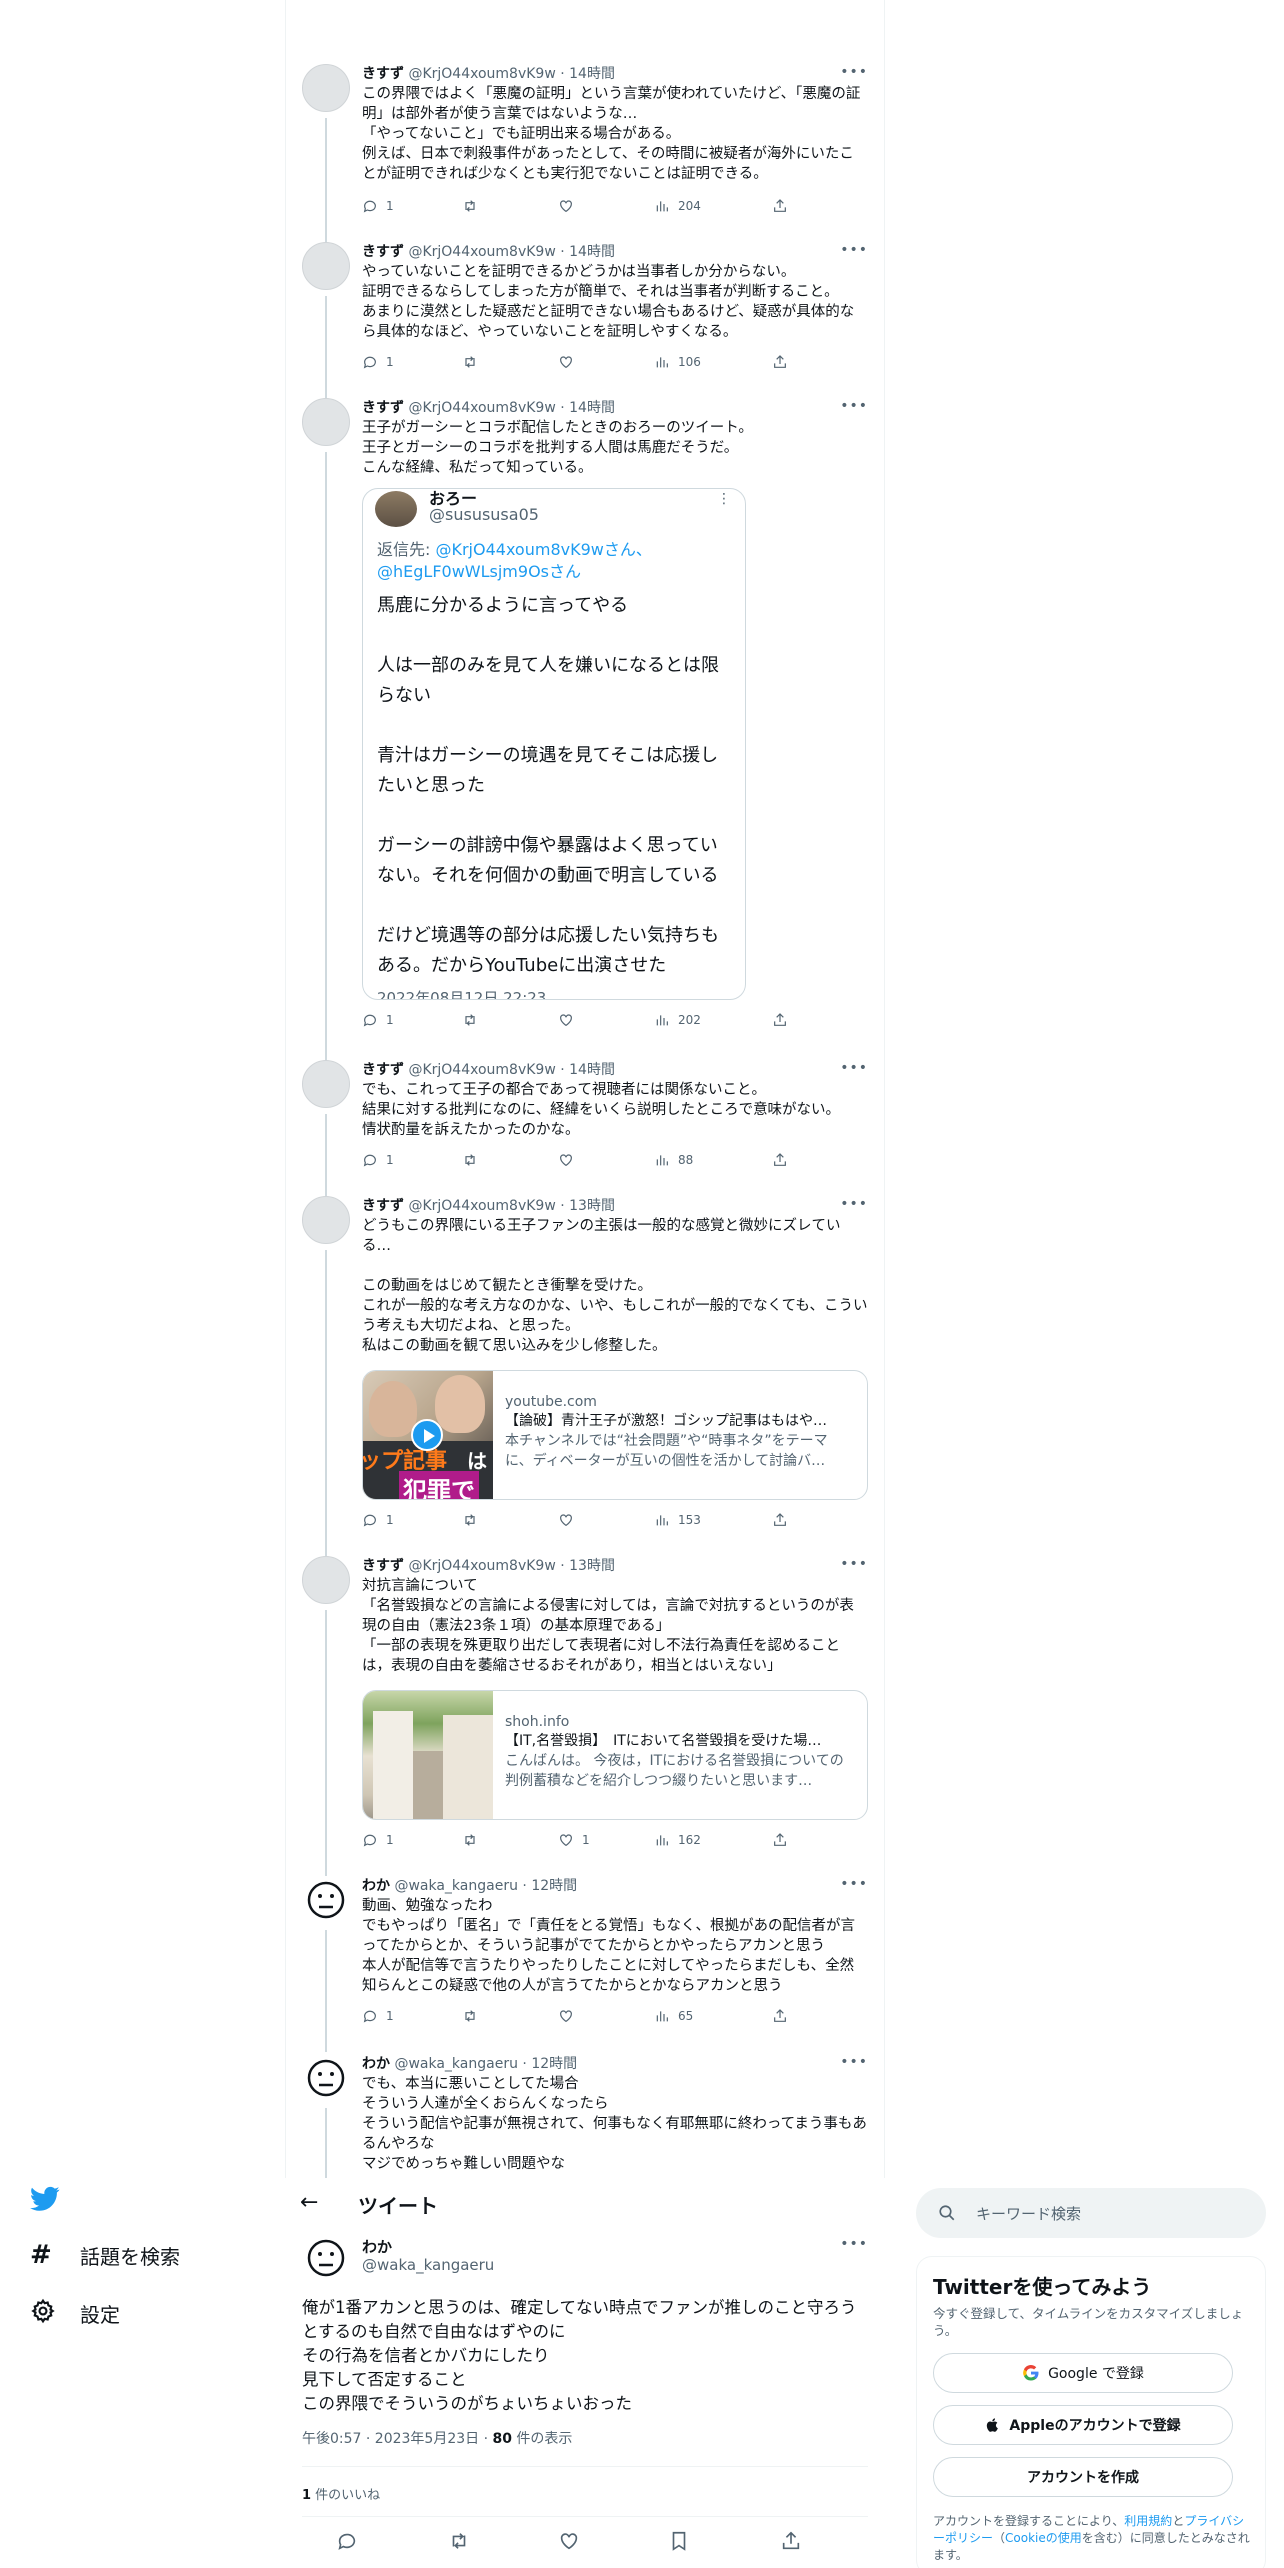  Describe the element at coordinates (105, 2255) in the screenshot. I see `nav-explore: # 話題を検索` at that location.